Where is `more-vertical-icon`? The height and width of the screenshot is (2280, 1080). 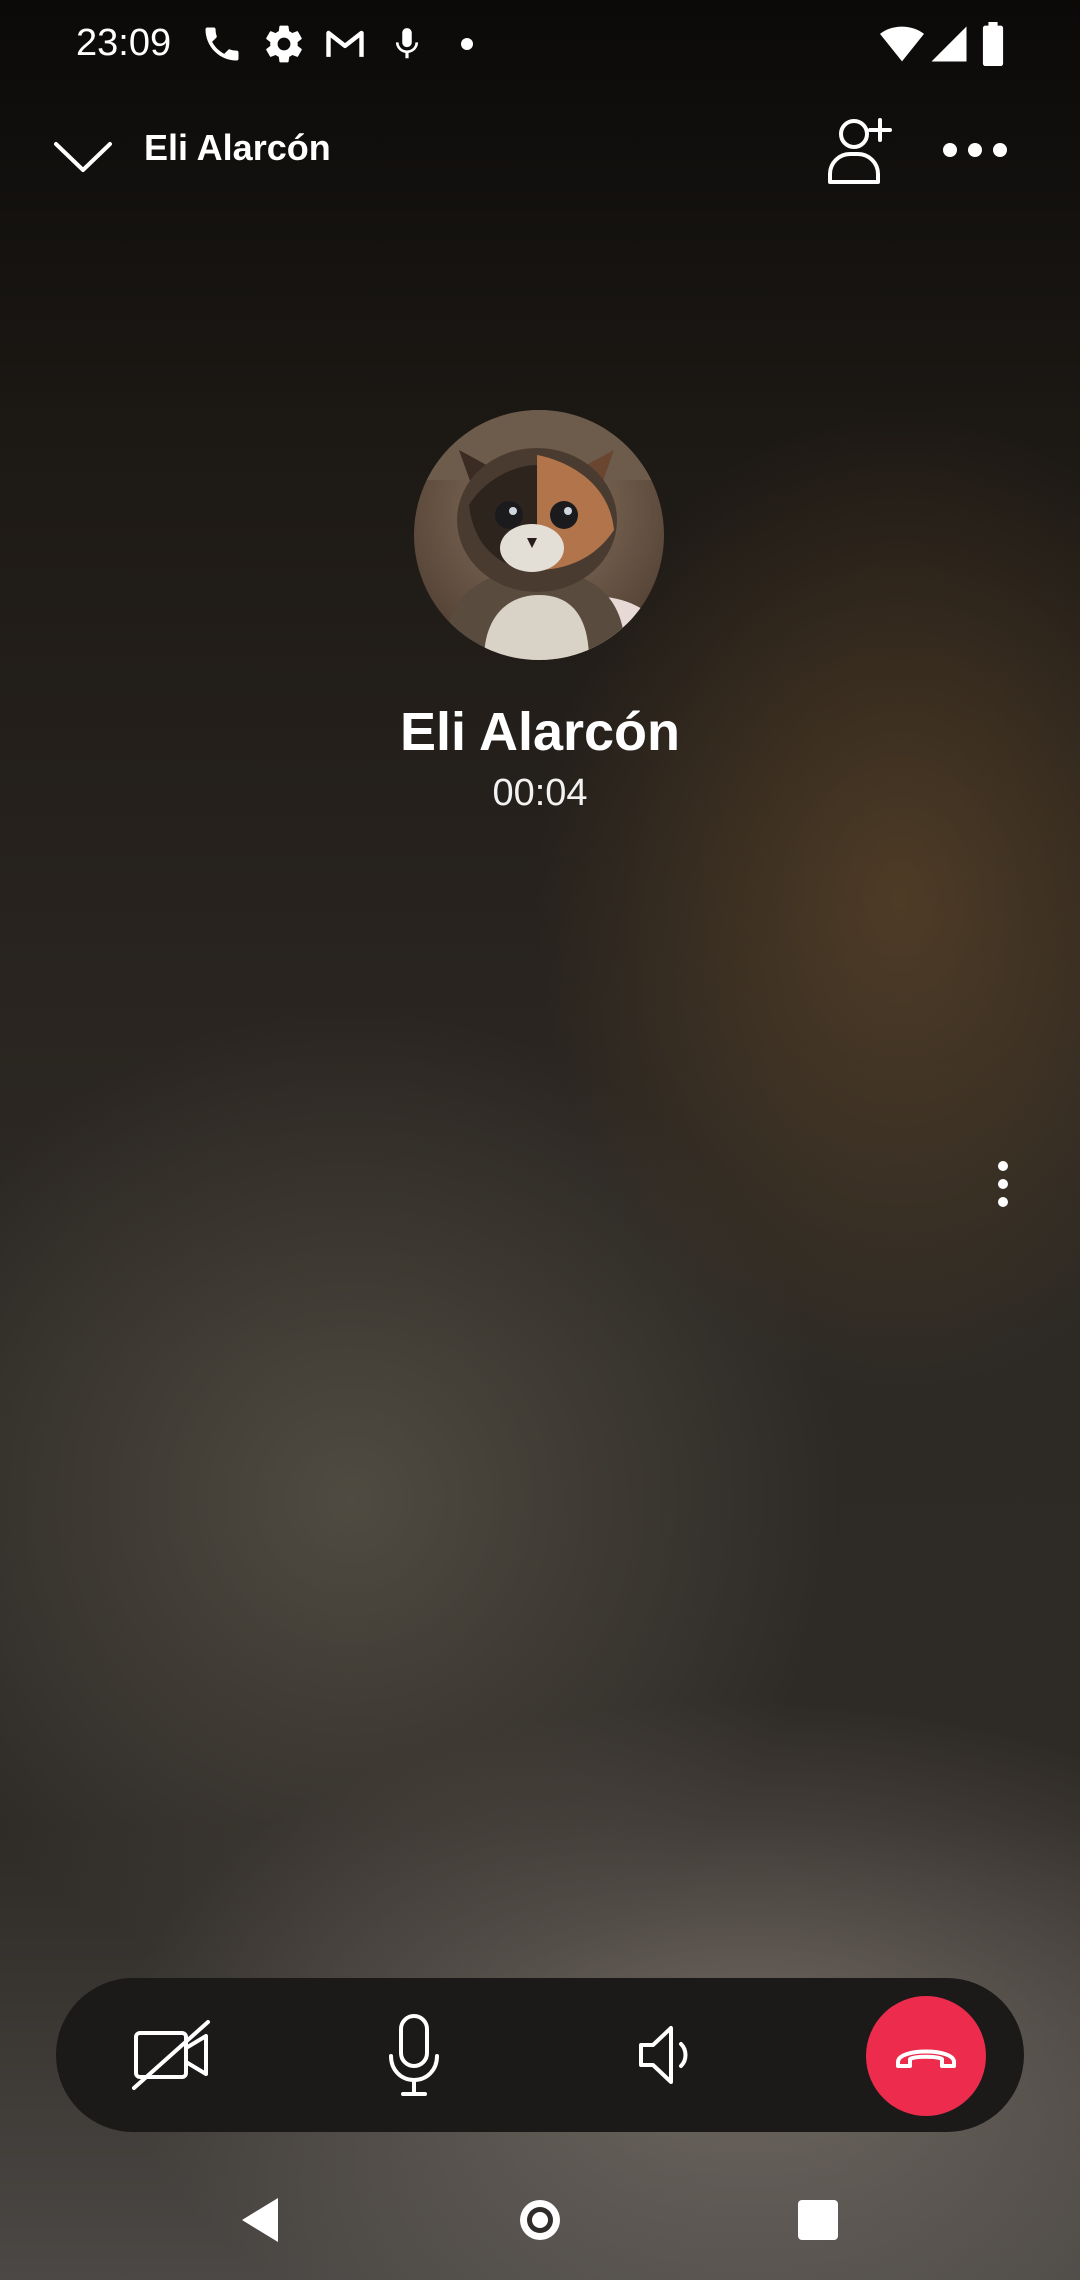
more-vertical-icon is located at coordinates (1003, 1184).